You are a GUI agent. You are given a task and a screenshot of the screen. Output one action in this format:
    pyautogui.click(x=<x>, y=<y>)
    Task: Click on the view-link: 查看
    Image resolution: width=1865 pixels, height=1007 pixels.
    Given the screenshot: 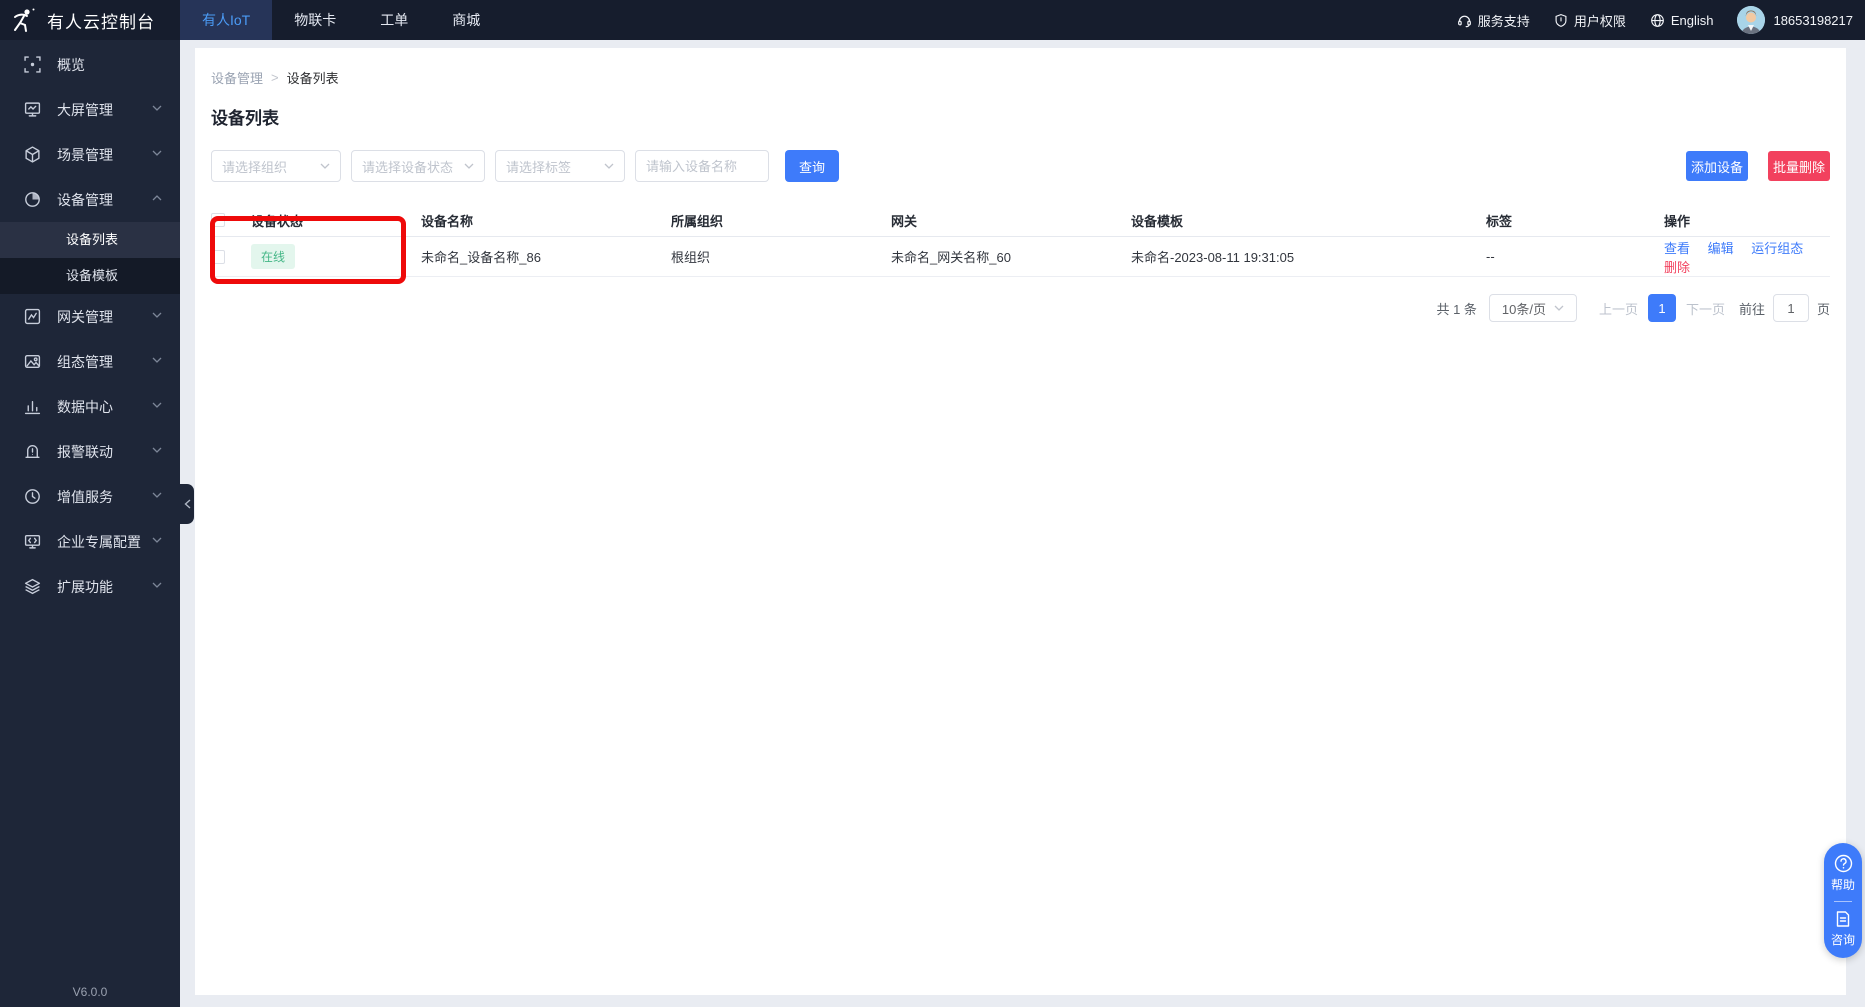 What is the action you would take?
    pyautogui.click(x=1677, y=248)
    